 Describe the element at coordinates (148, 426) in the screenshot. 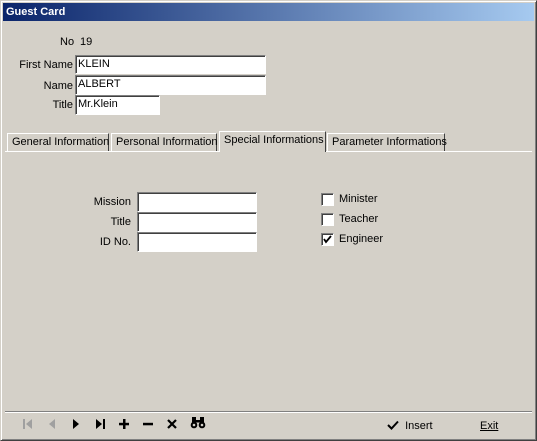

I see `delete-record-icon` at that location.